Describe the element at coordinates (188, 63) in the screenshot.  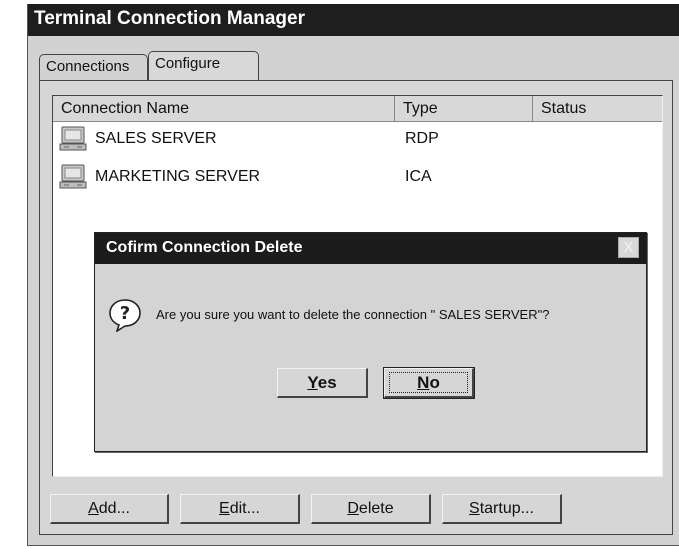
I see `tab-configure-label: Configure` at that location.